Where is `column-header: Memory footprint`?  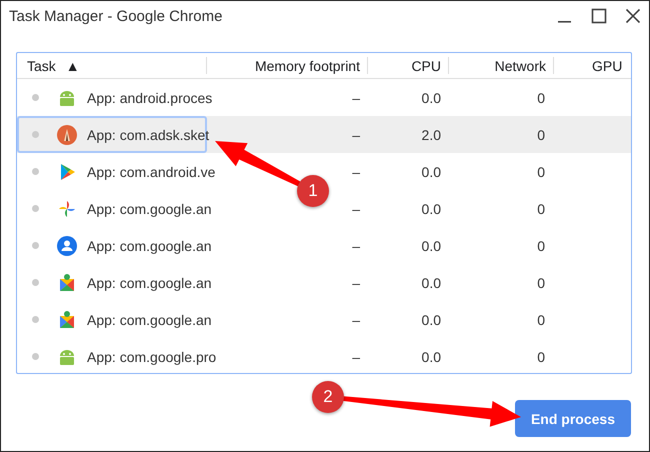 column-header: Memory footprint is located at coordinates (307, 66).